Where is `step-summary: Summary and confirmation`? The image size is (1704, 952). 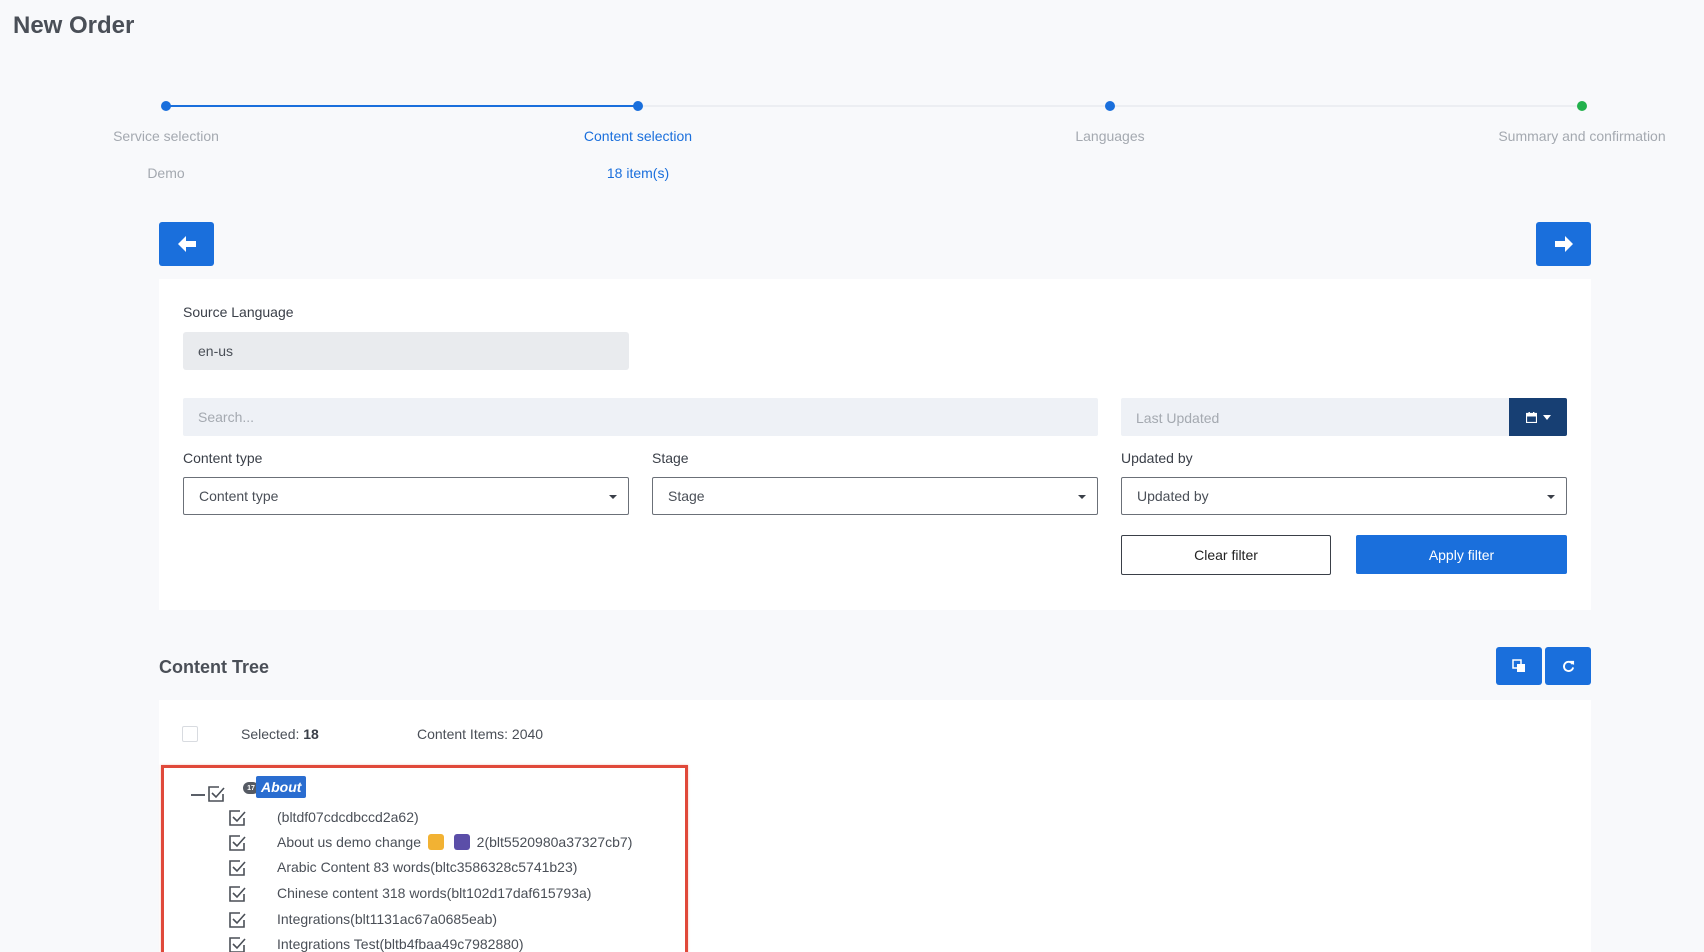 step-summary: Summary and confirmation is located at coordinates (1582, 120).